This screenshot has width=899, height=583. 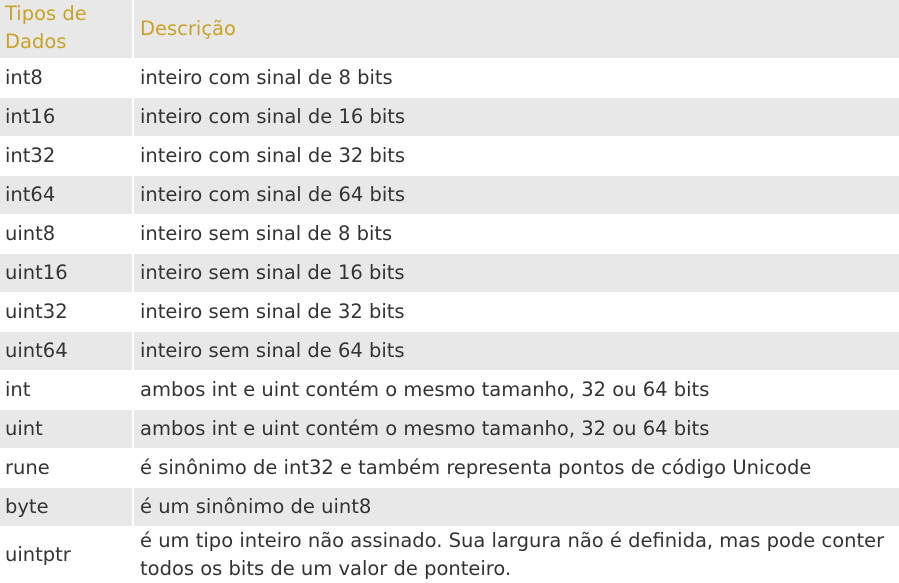 I want to click on table-row: int16 inteiro com sinal de 16 bits, so click(x=449, y=116).